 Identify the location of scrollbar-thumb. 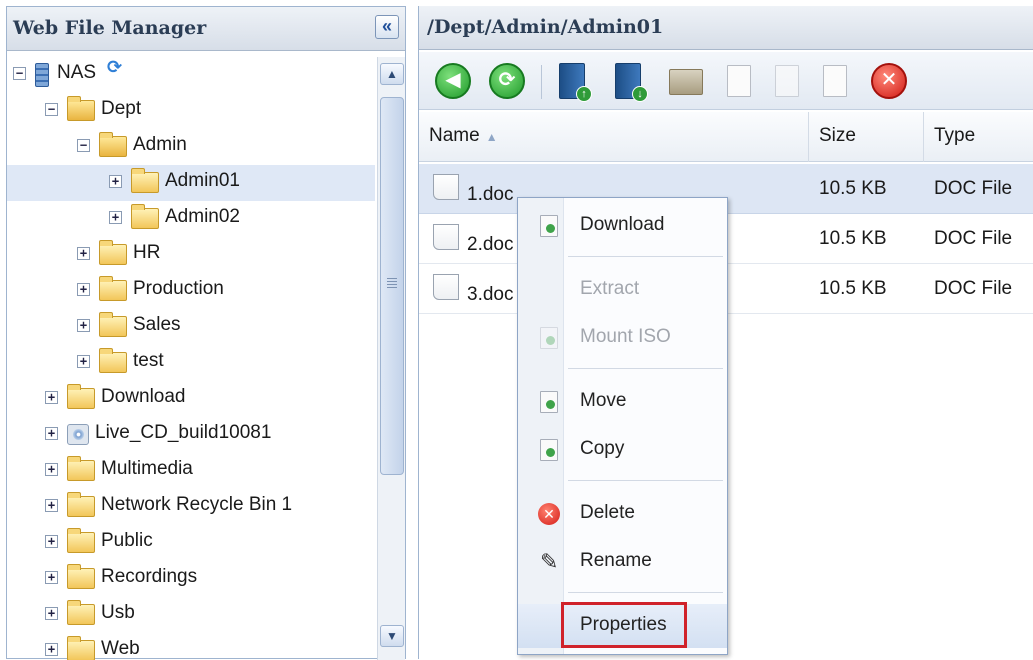
(392, 286).